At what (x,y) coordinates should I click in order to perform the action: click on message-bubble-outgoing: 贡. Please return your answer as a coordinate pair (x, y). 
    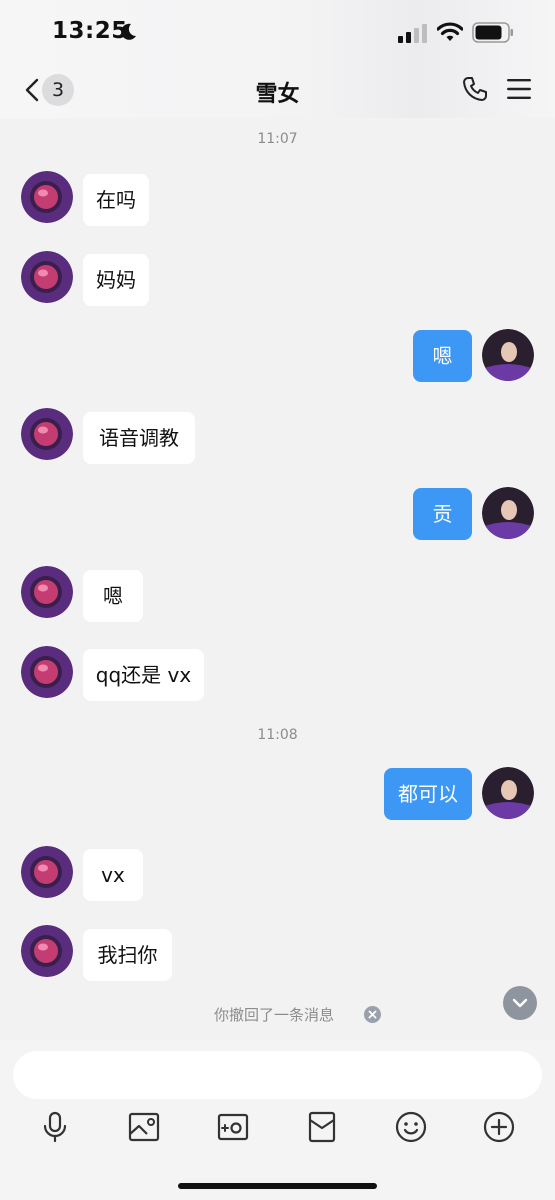
    Looking at the image, I should click on (442, 514).